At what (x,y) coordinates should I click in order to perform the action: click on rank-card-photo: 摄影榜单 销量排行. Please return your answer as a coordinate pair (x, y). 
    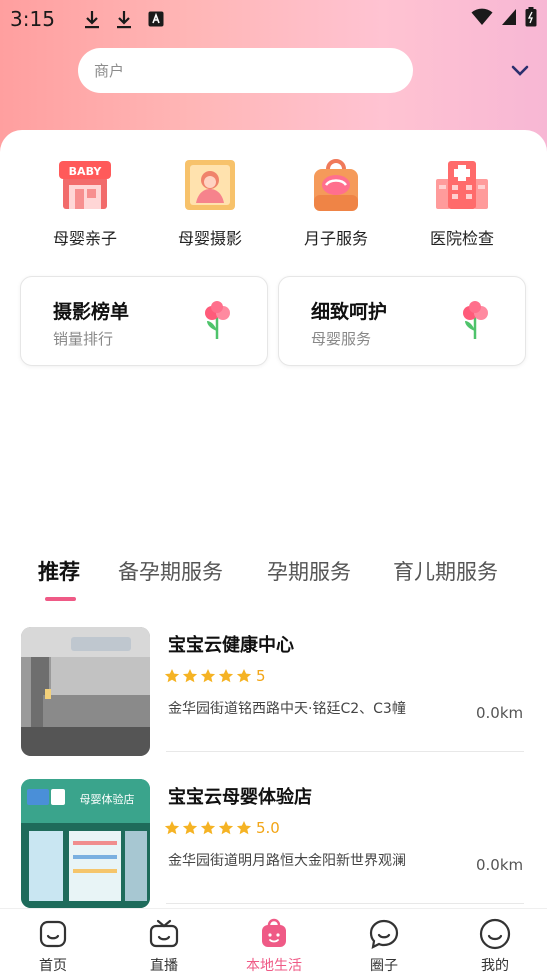
    Looking at the image, I should click on (144, 321).